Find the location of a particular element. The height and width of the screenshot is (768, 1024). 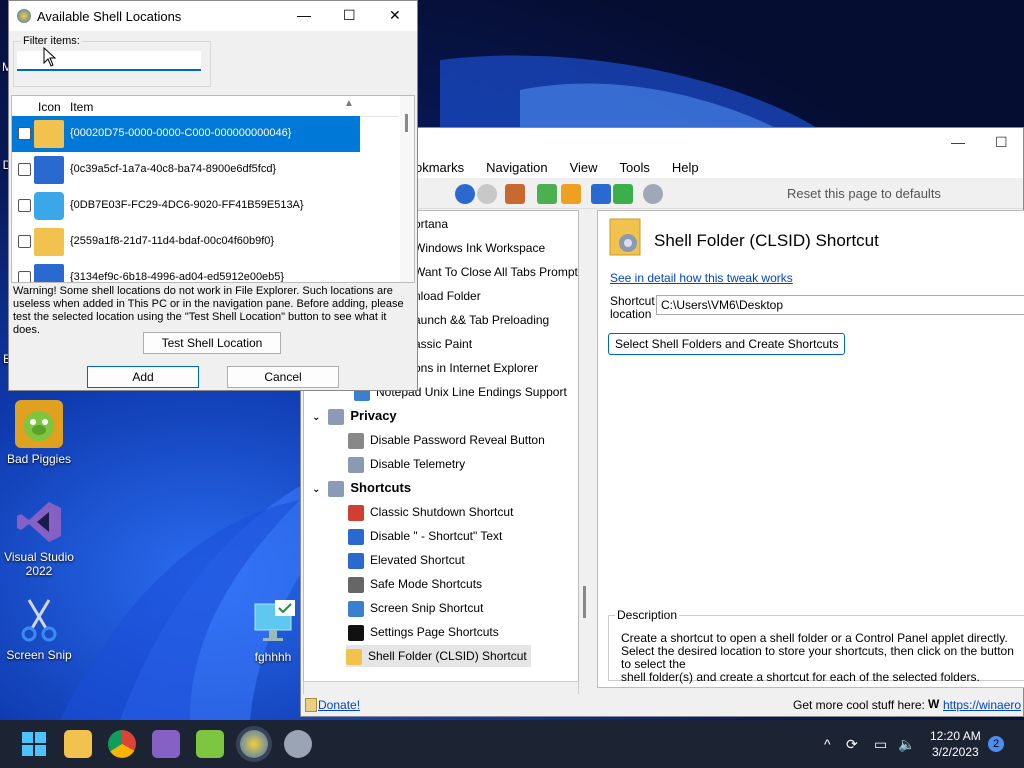

menu-help: Help is located at coordinates (685, 167).